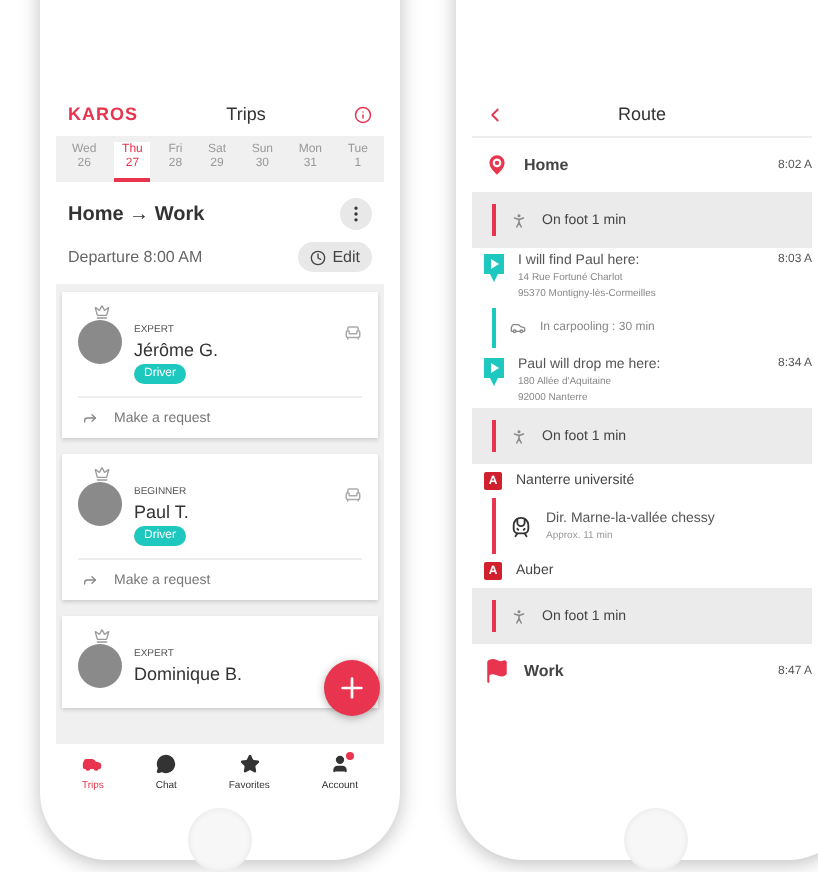 The image size is (818, 872). What do you see at coordinates (103, 114) in the screenshot?
I see `brand-logo: KAROS` at bounding box center [103, 114].